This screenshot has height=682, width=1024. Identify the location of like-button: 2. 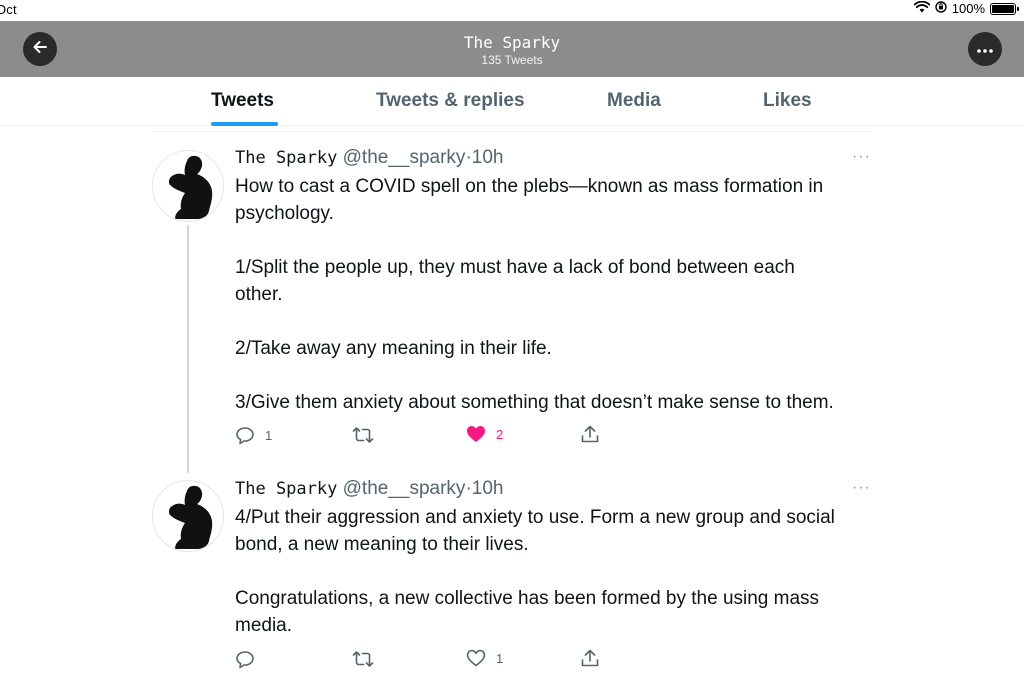
(484, 434).